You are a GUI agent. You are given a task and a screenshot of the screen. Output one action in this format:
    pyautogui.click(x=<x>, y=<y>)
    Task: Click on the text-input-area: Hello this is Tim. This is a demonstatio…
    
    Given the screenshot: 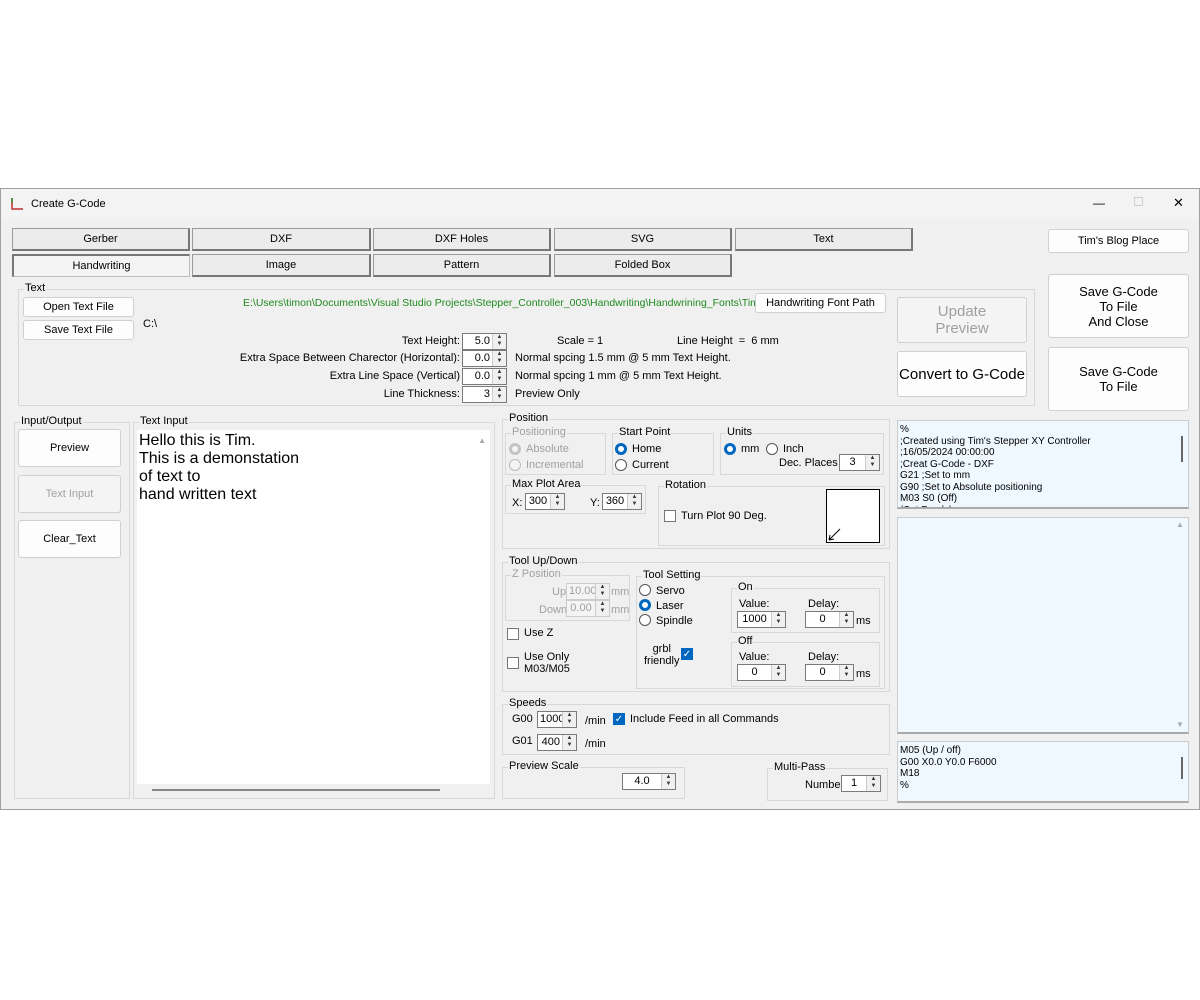 What is the action you would take?
    pyautogui.click(x=313, y=607)
    